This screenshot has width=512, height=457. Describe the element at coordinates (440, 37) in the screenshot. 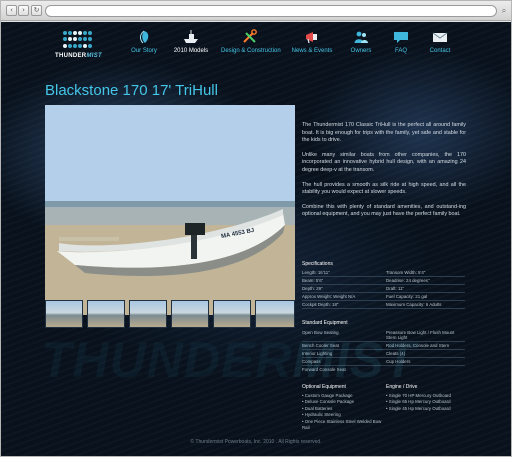

I see `envelope-icon` at that location.